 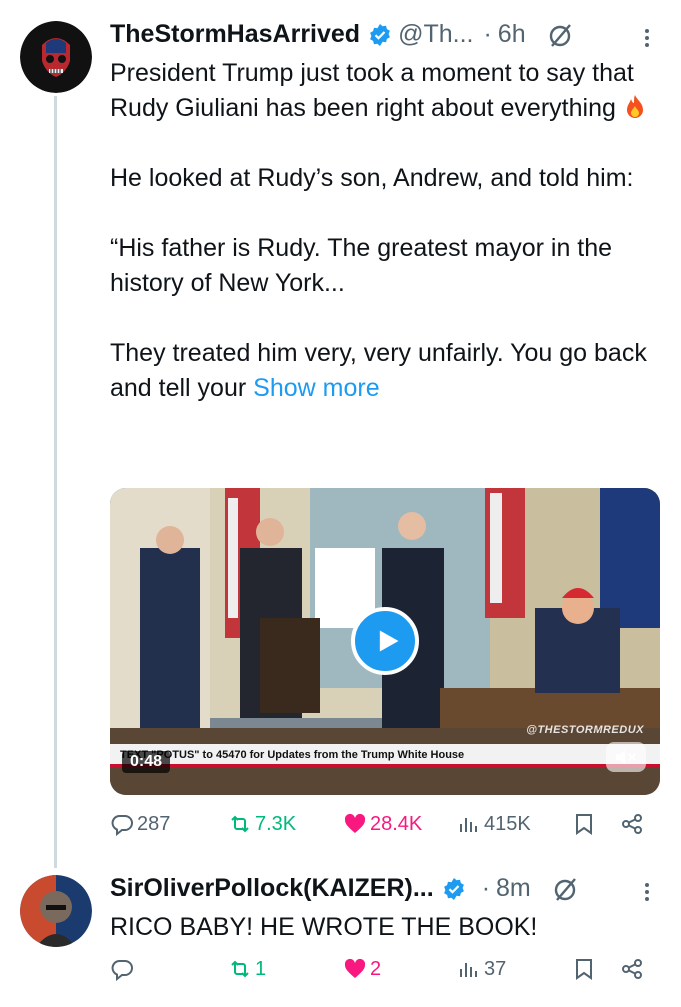 I want to click on thread-connector-line, so click(x=55, y=482).